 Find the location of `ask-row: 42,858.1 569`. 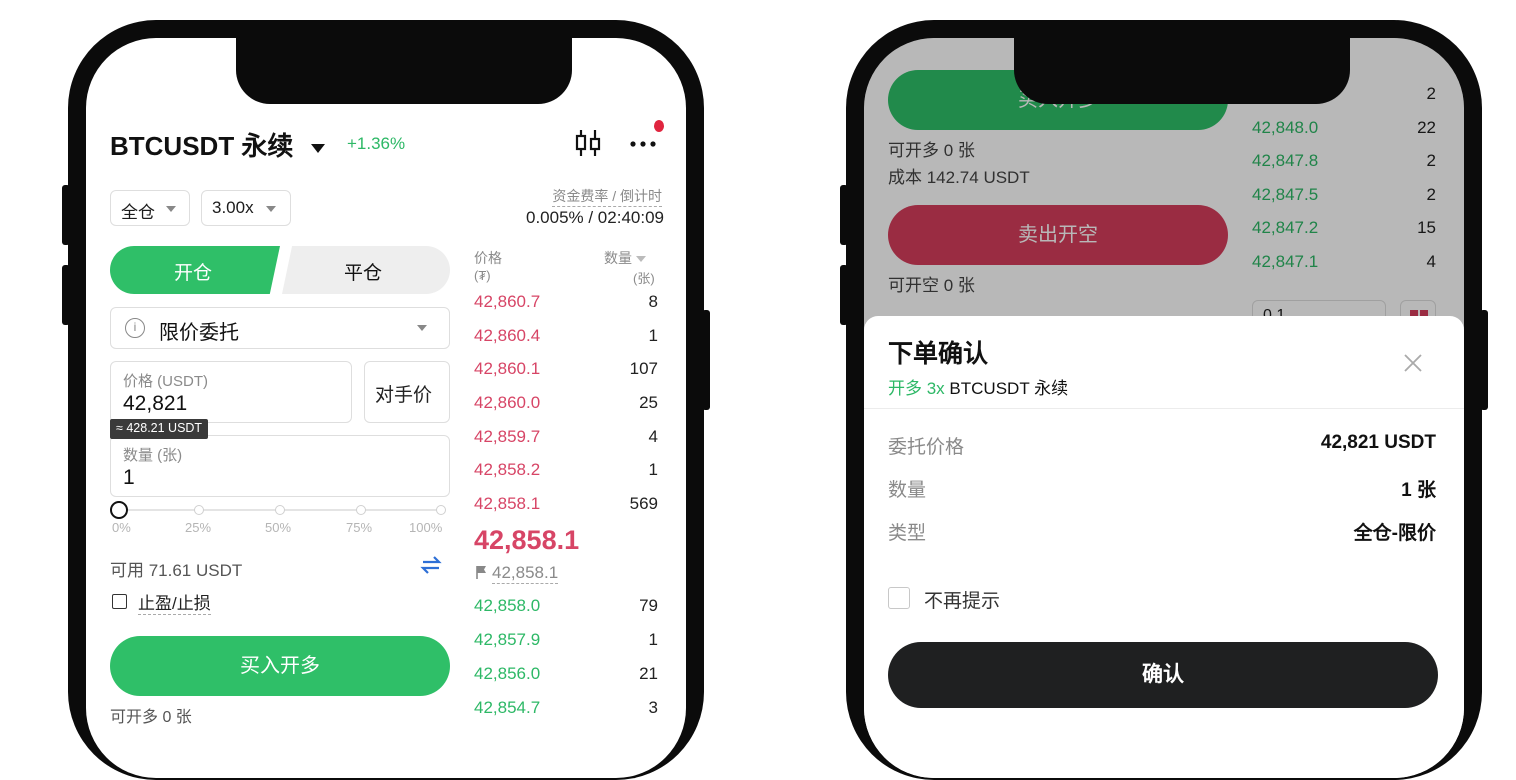

ask-row: 42,858.1 569 is located at coordinates (566, 504).